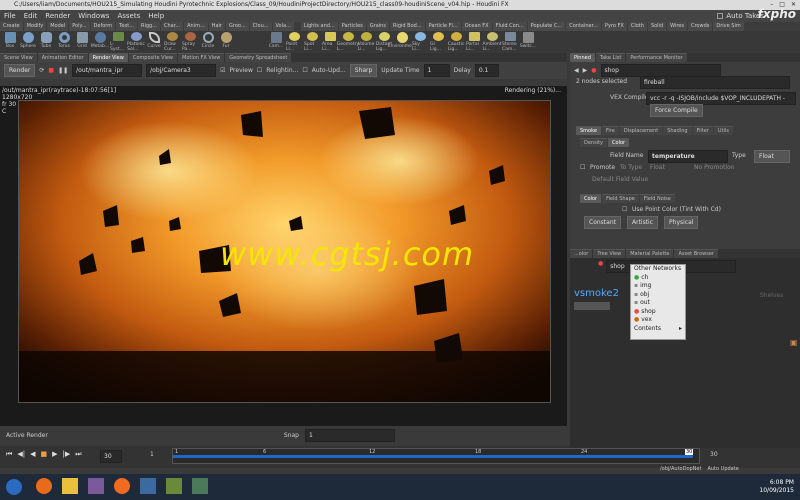 The image size is (800, 500). Describe the element at coordinates (723, 130) in the screenshot. I see `tab-utils: Utils` at that location.